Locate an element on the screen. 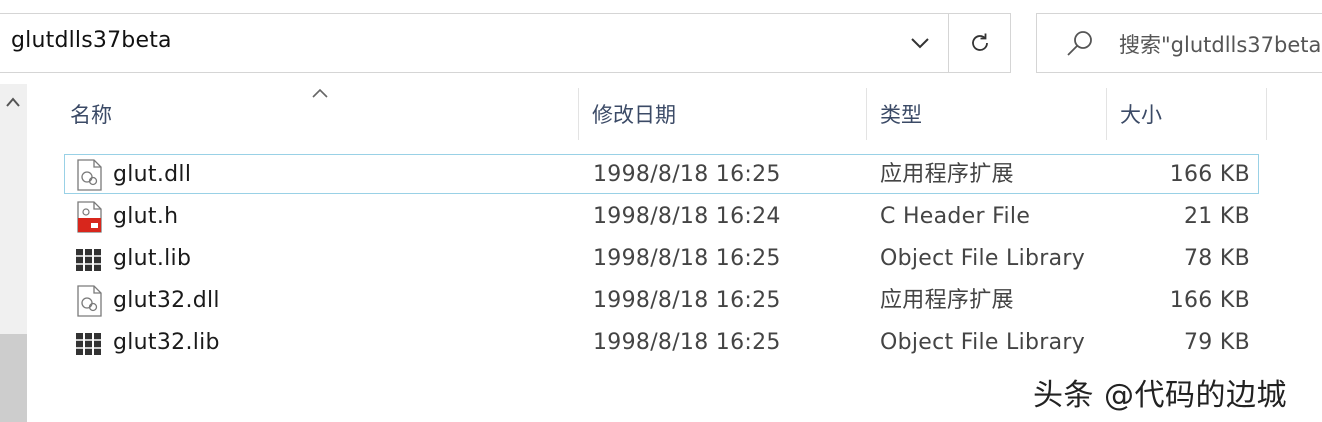  refresh-button is located at coordinates (979, 43).